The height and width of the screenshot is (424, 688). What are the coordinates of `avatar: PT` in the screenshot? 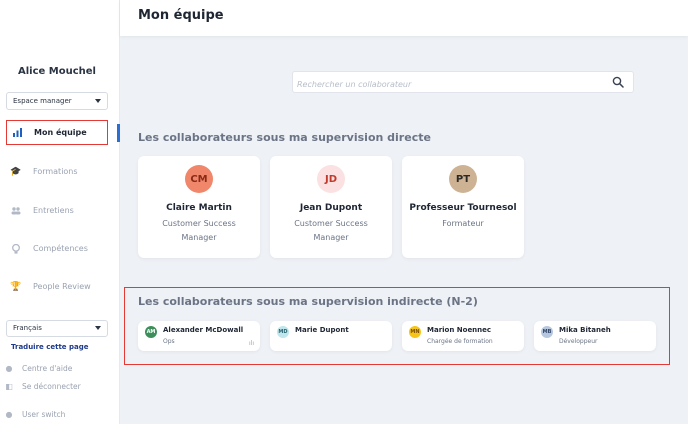 It's located at (463, 179).